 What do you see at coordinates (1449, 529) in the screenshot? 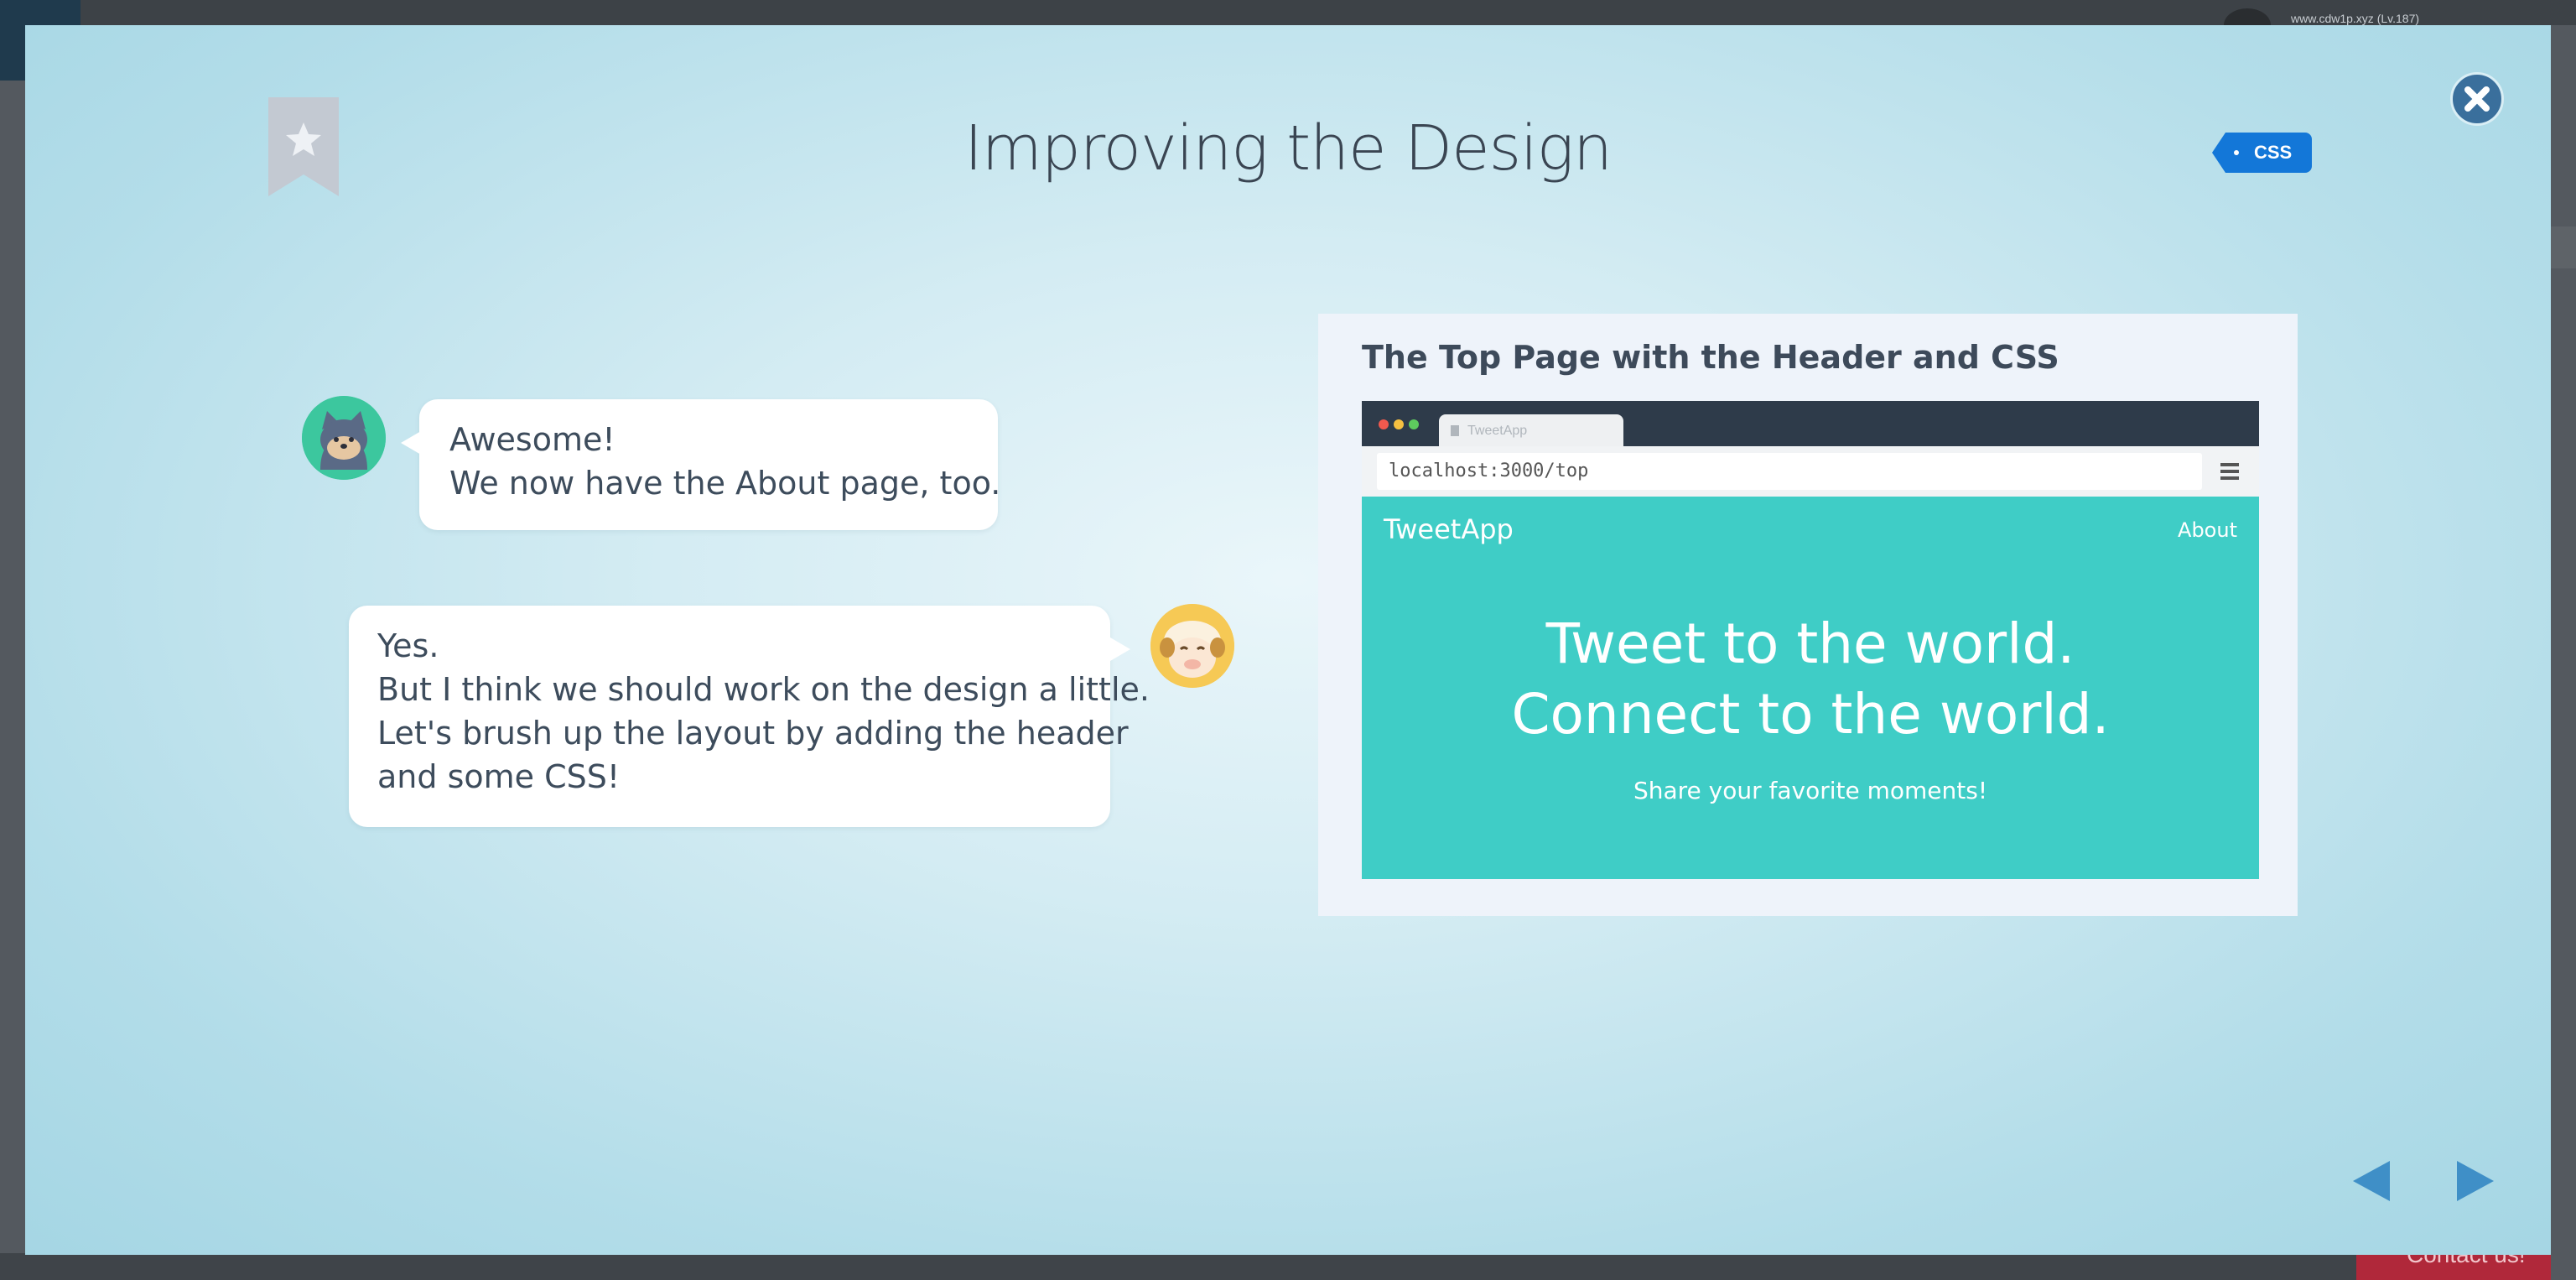
I see `site-brand: TweetApp` at bounding box center [1449, 529].